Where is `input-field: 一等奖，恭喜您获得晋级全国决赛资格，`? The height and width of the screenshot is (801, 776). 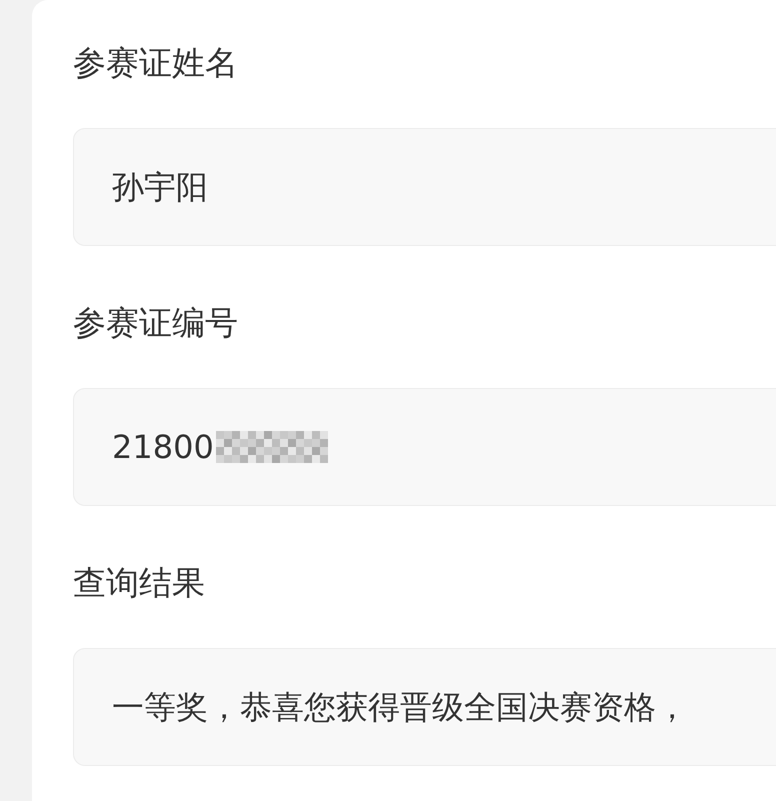 input-field: 一等奖，恭喜您获得晋级全国决赛资格， is located at coordinates (424, 707).